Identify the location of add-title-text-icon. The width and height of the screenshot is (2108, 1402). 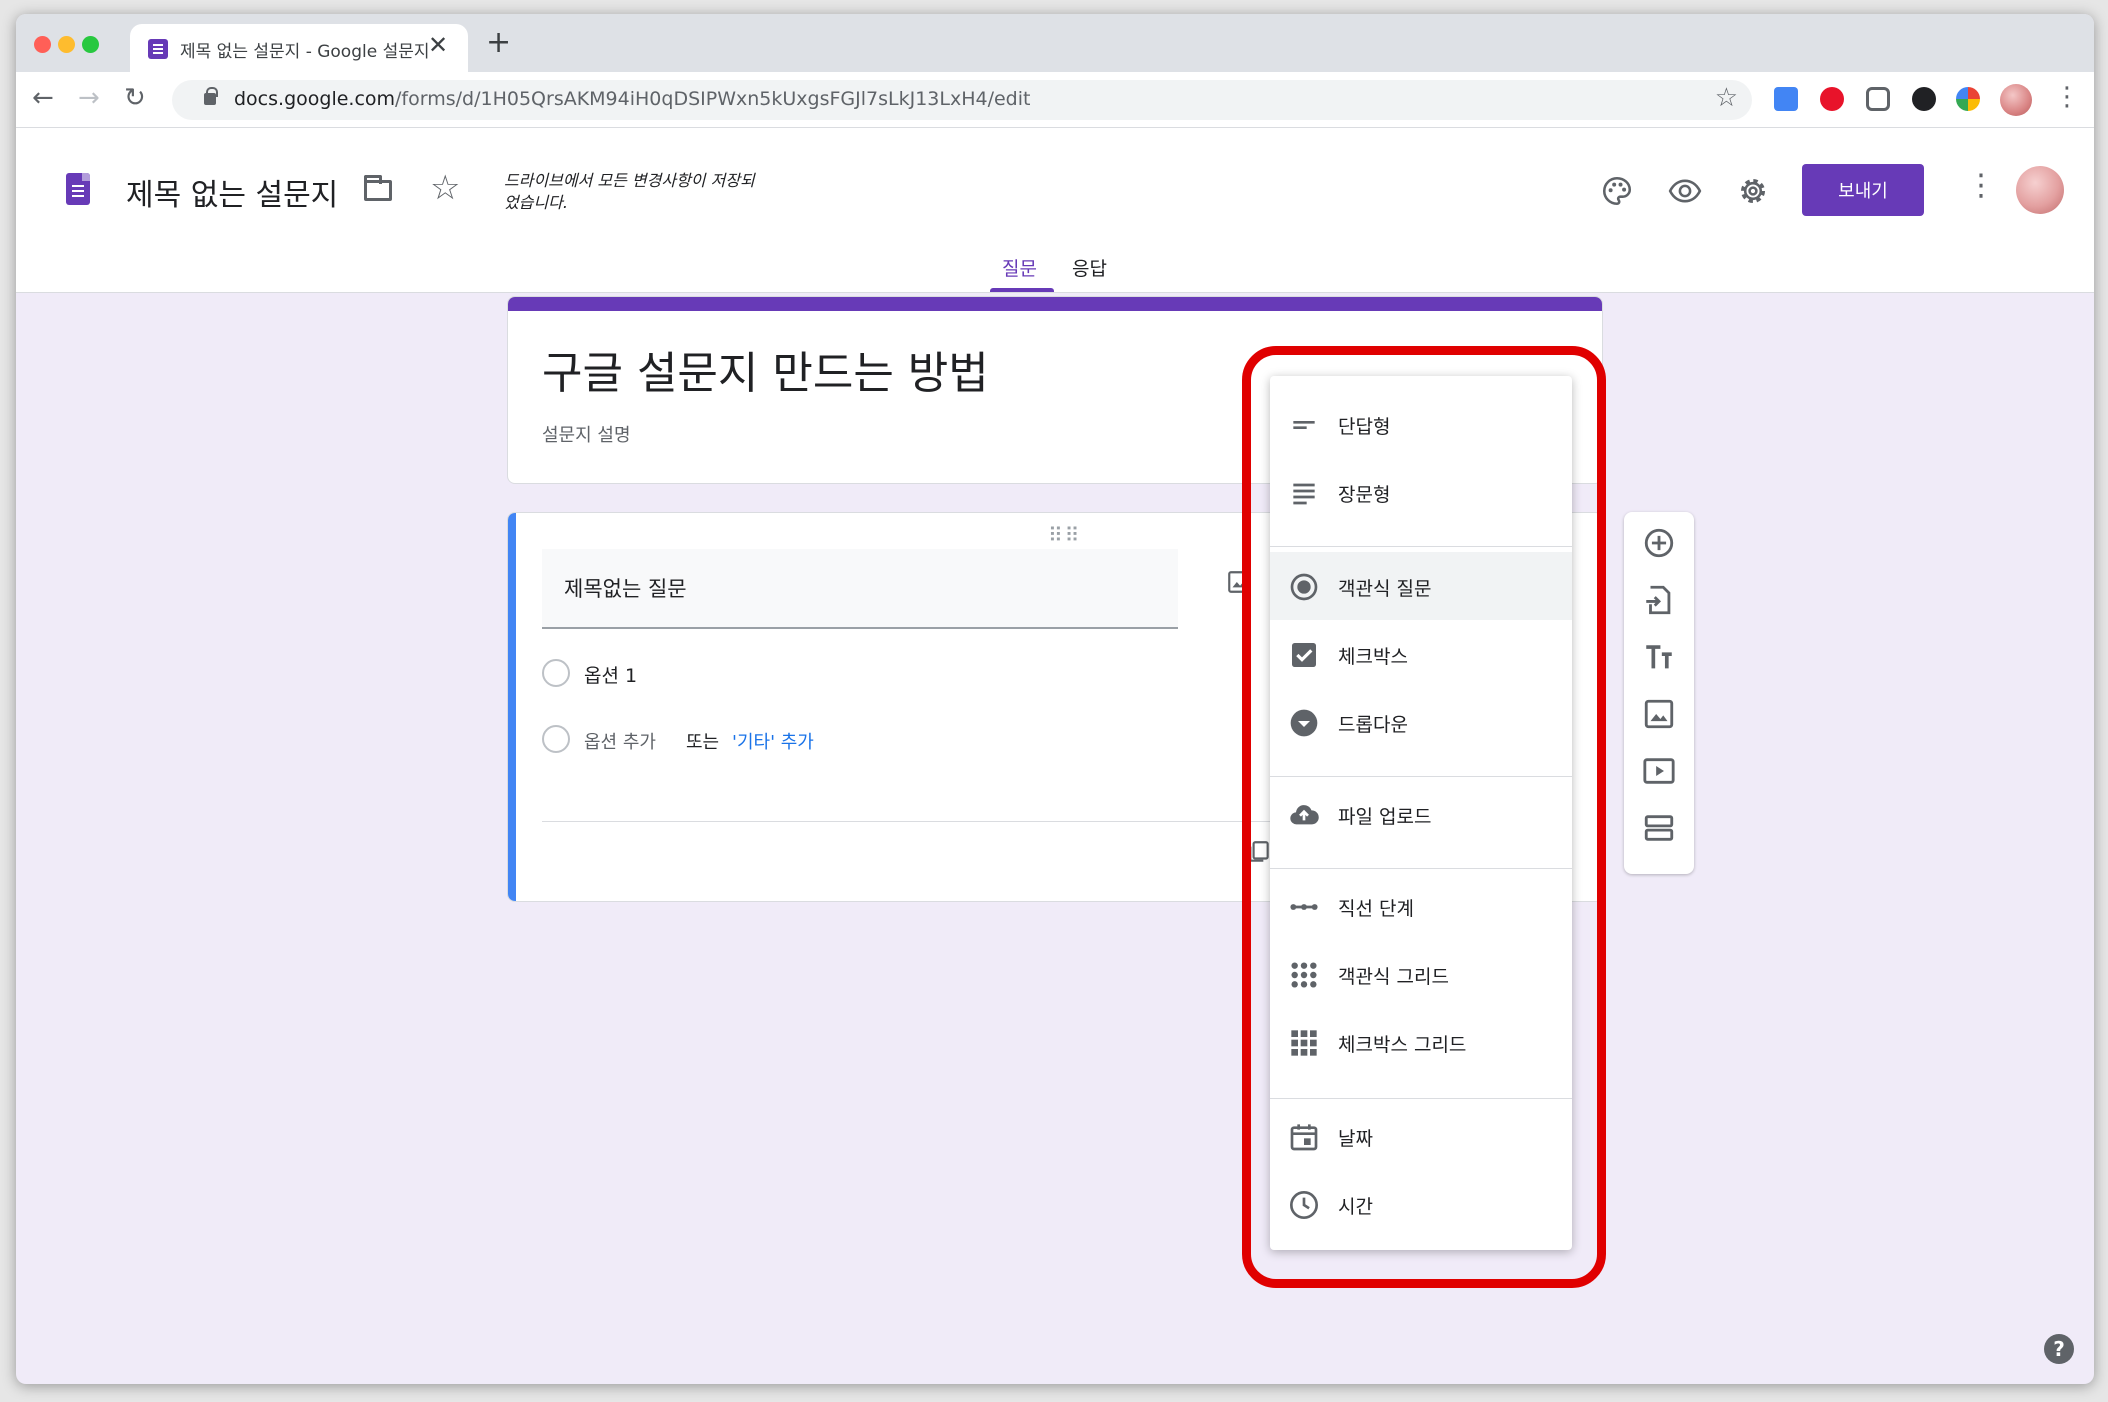
(1659, 657).